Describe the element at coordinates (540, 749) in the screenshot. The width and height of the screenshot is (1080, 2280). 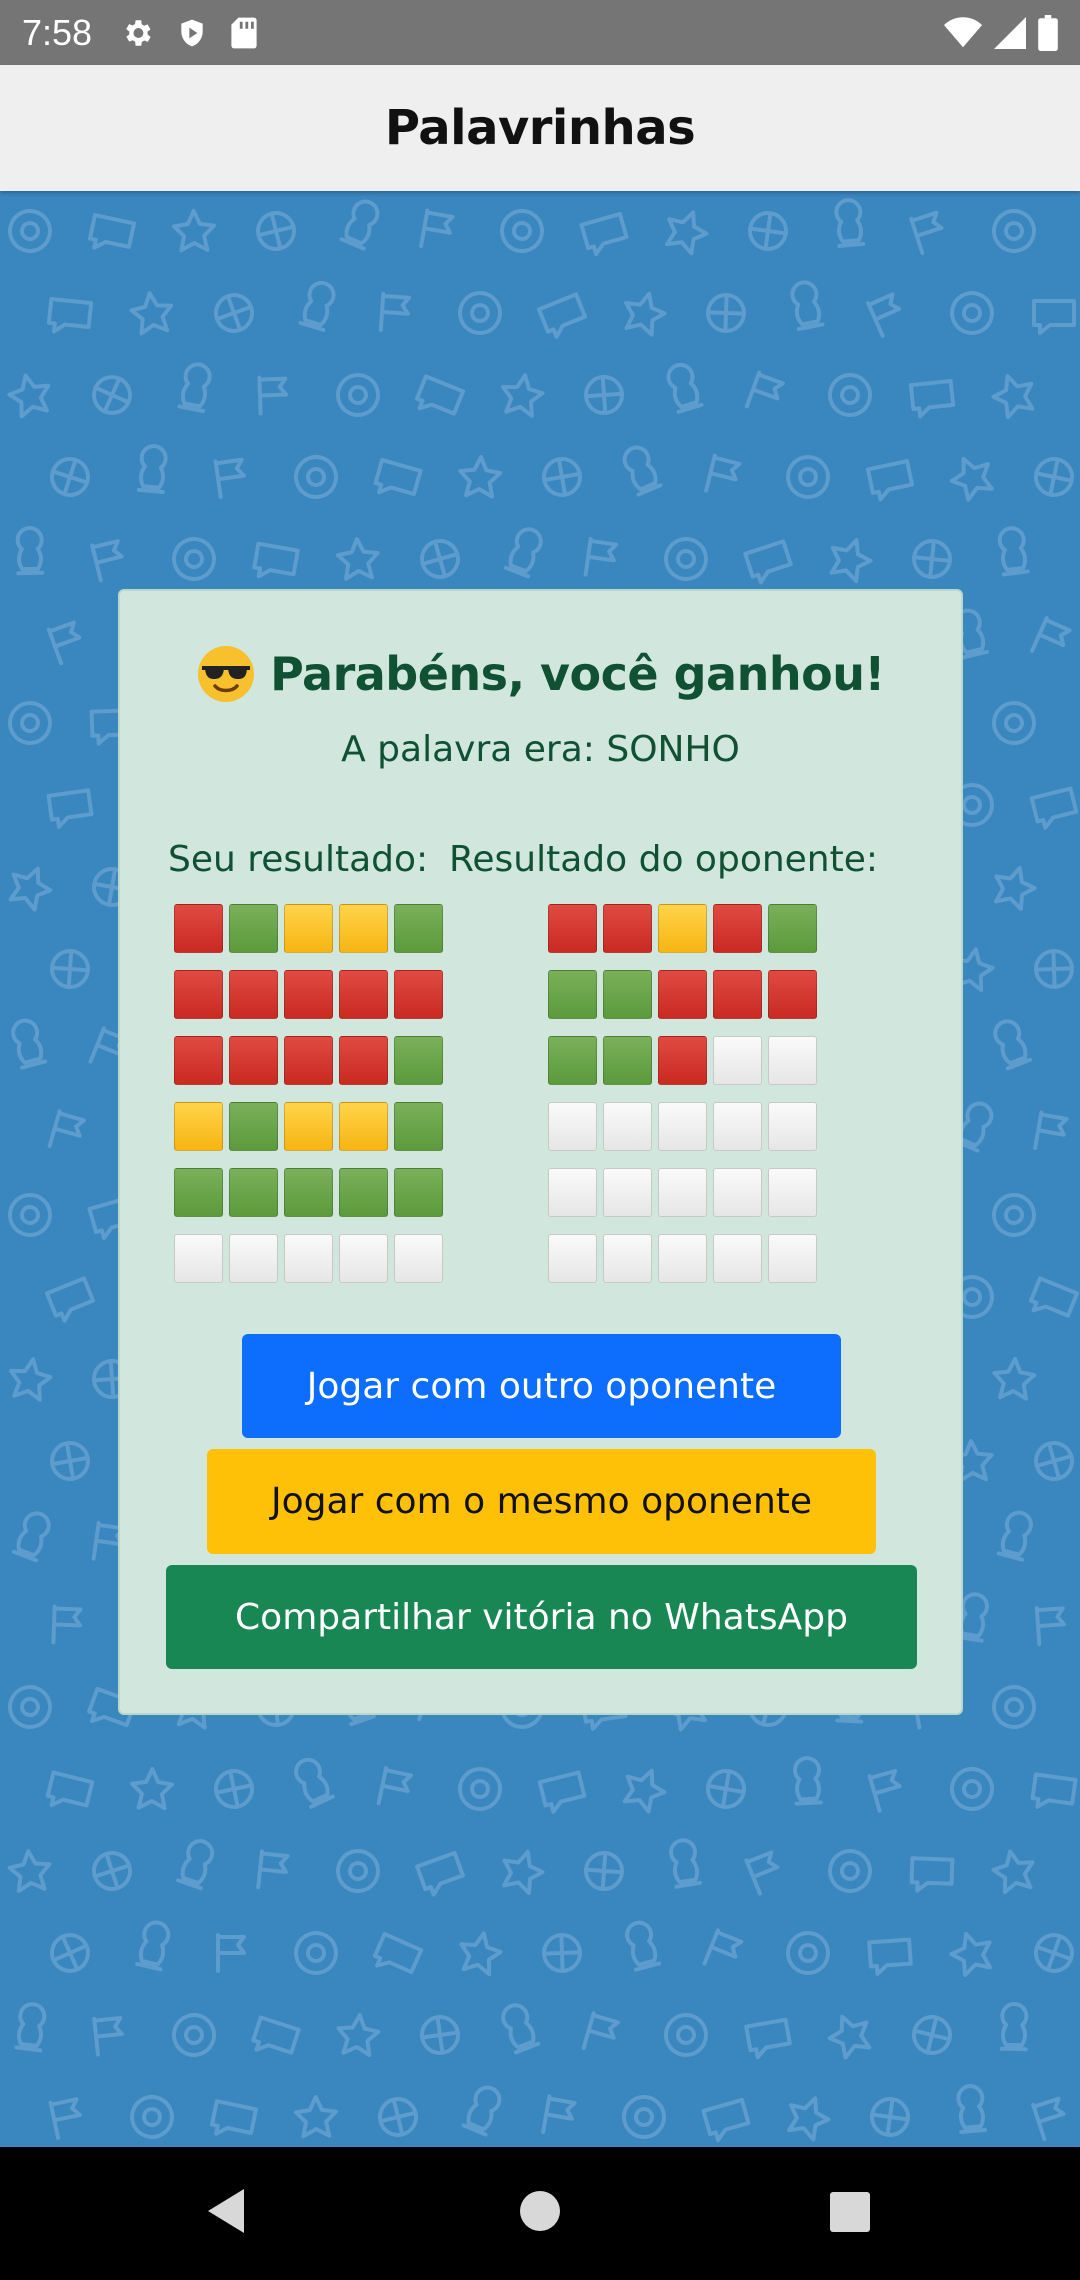
I see `result-word-line: A palavra era: SONHO` at that location.